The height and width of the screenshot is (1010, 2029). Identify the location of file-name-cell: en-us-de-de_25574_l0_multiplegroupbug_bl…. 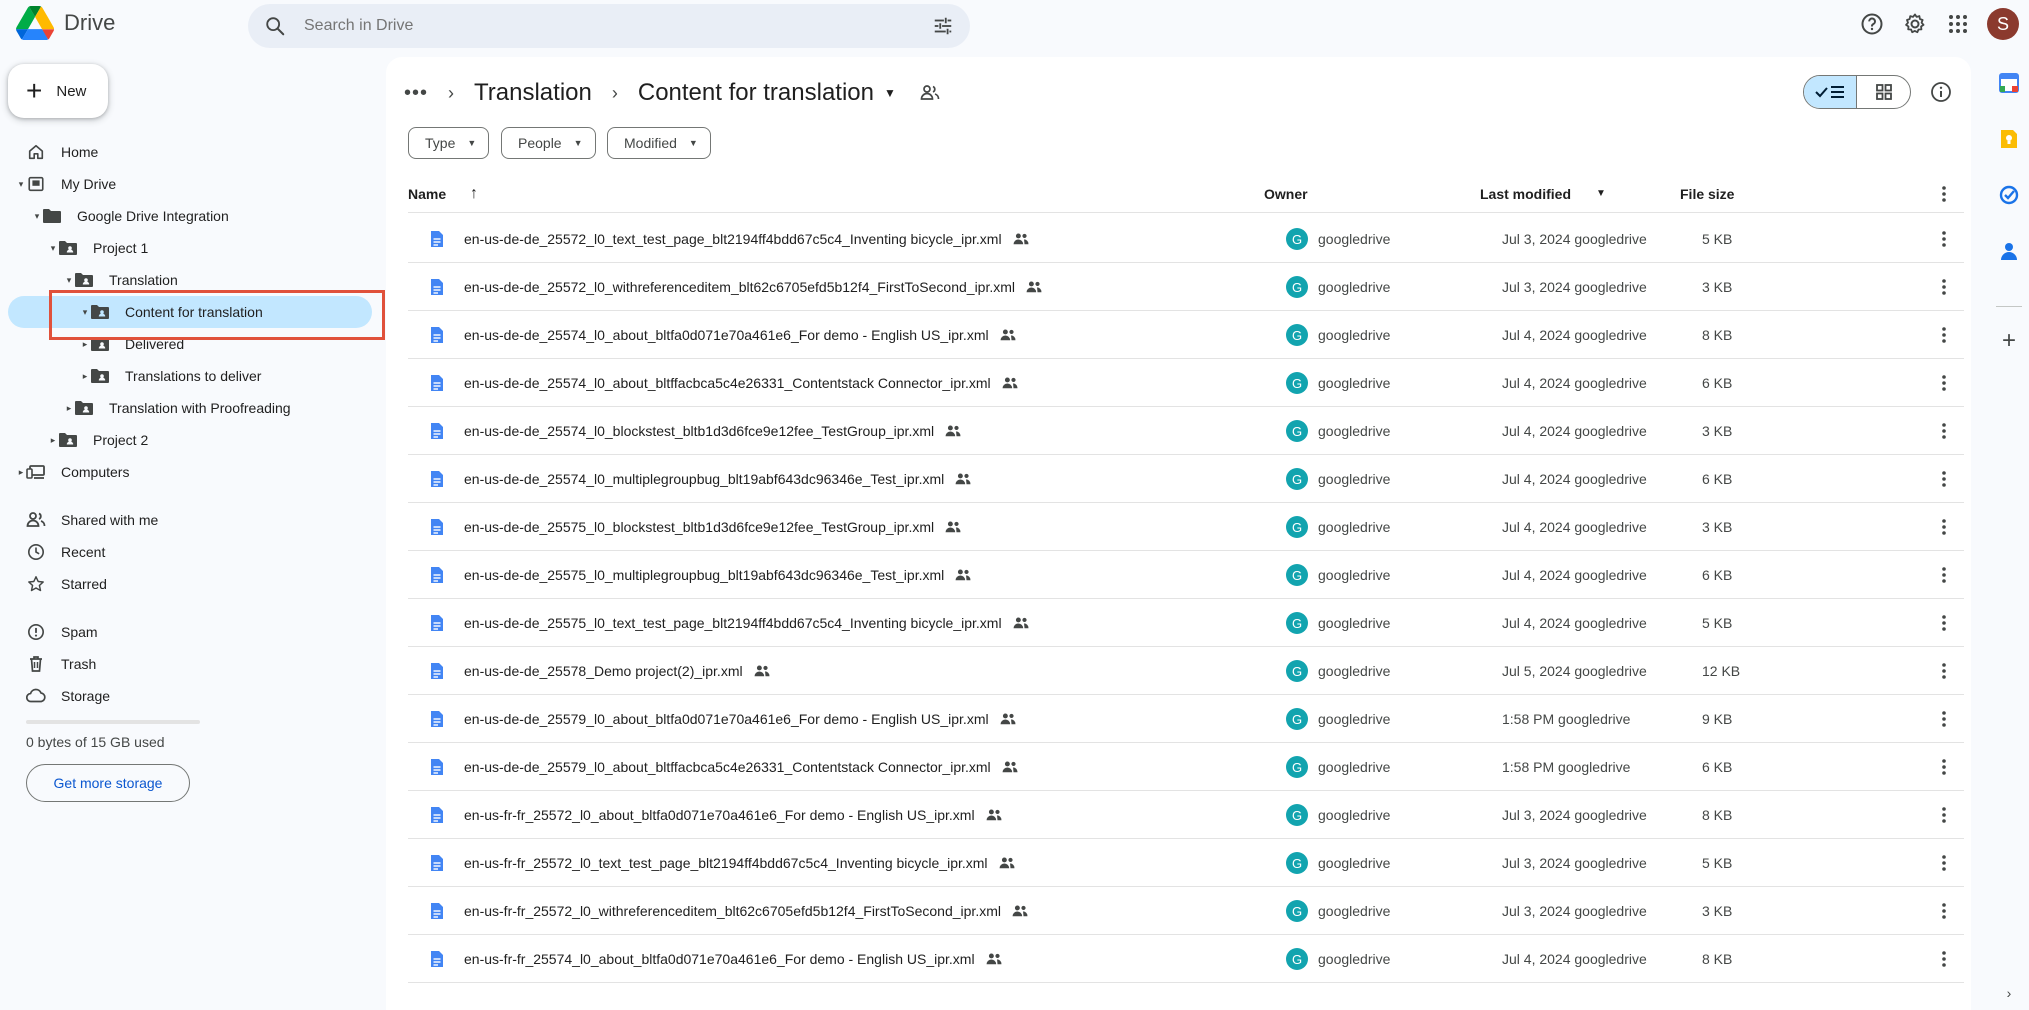
(718, 479).